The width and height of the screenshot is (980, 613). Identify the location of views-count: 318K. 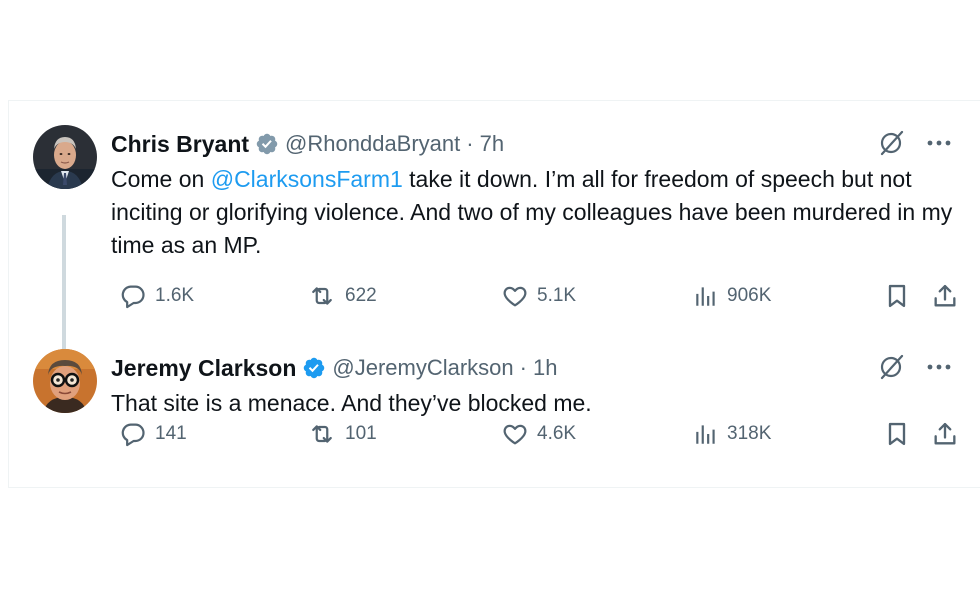
(749, 433).